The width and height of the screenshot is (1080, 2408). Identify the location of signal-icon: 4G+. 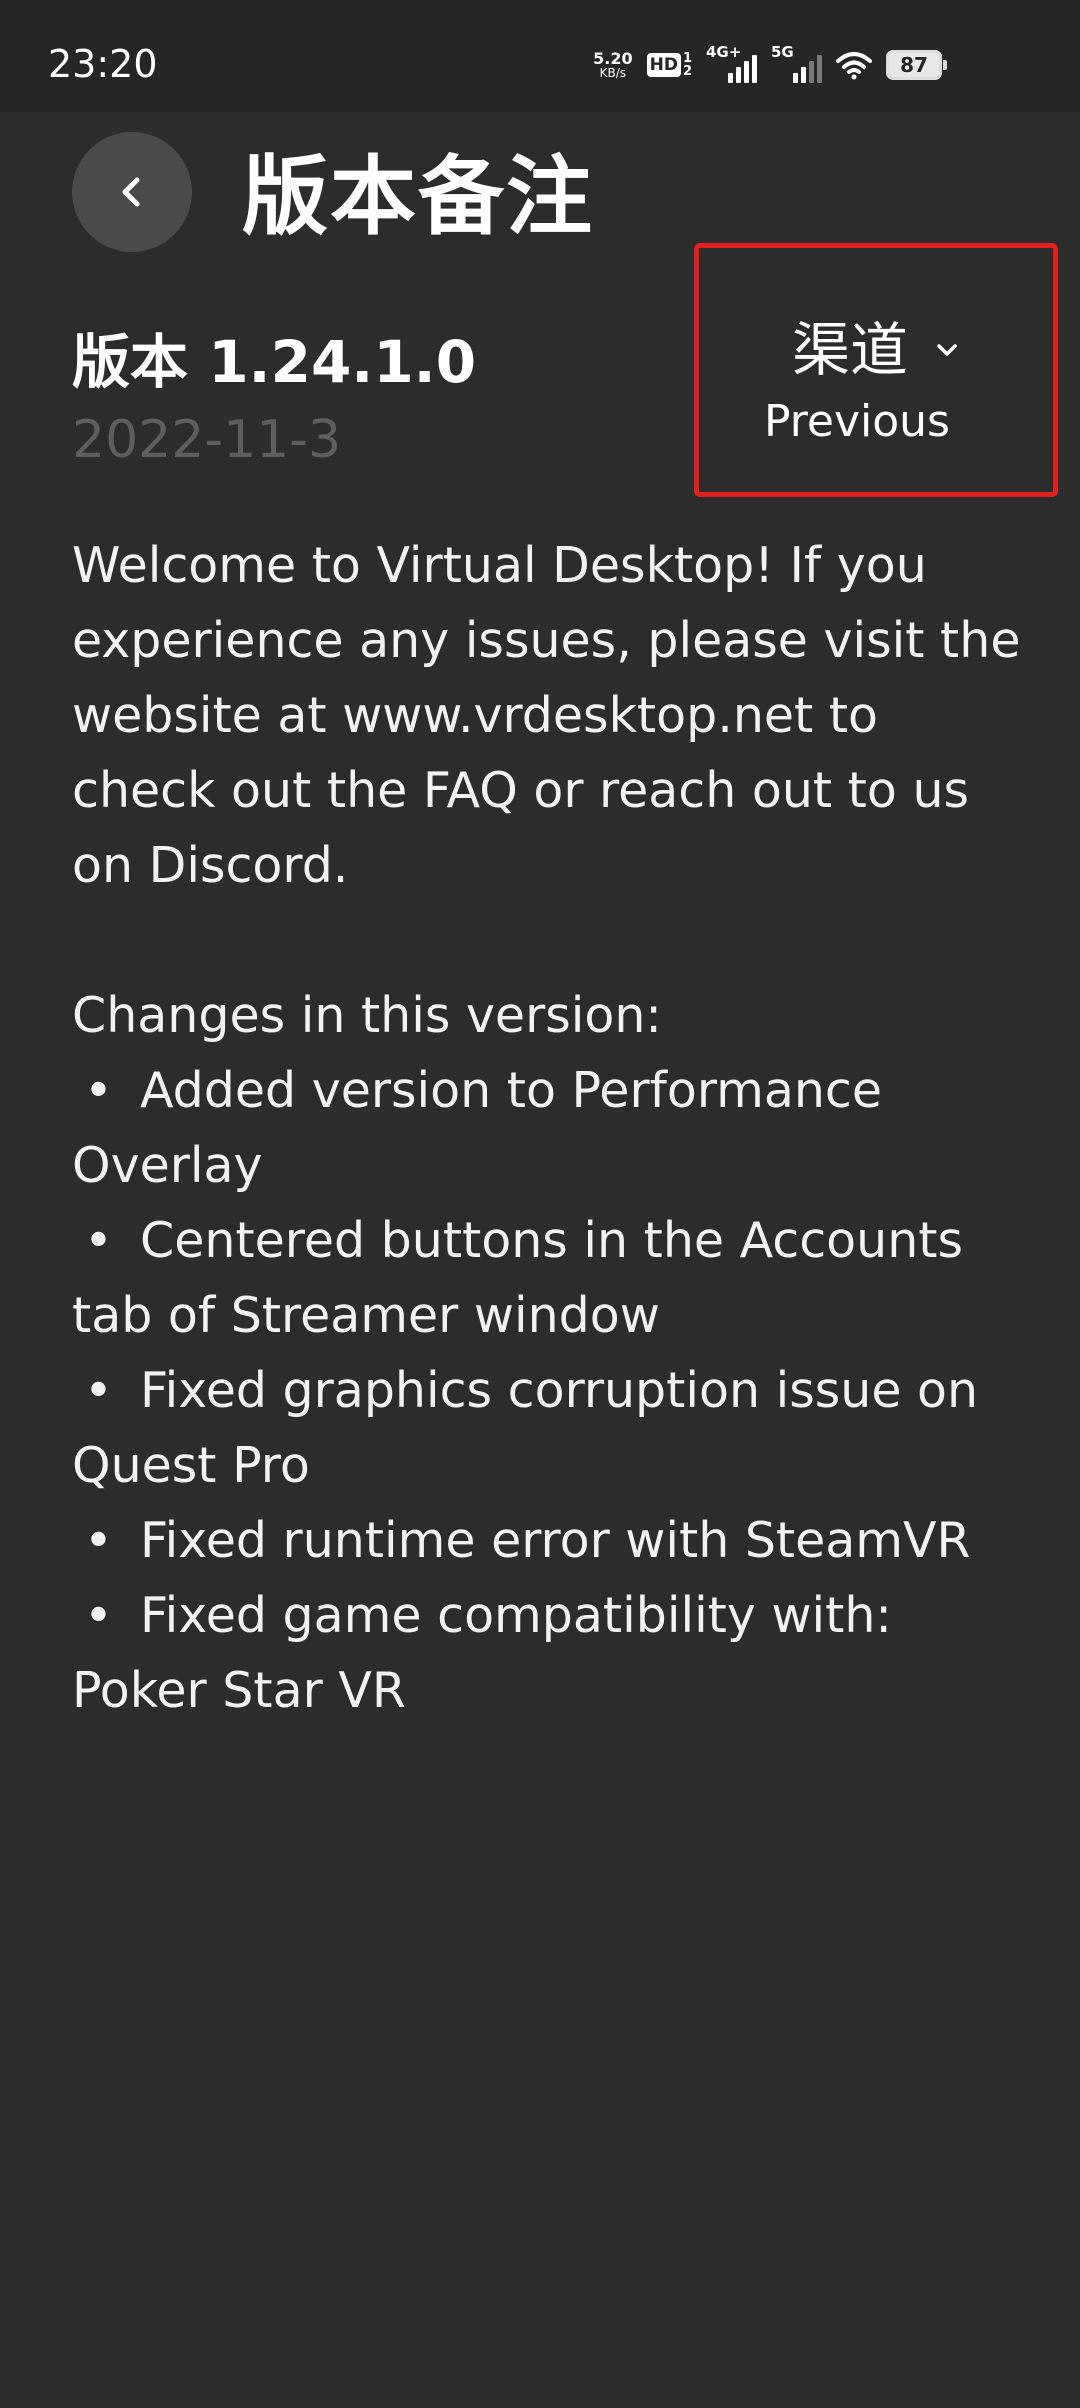
(731, 63).